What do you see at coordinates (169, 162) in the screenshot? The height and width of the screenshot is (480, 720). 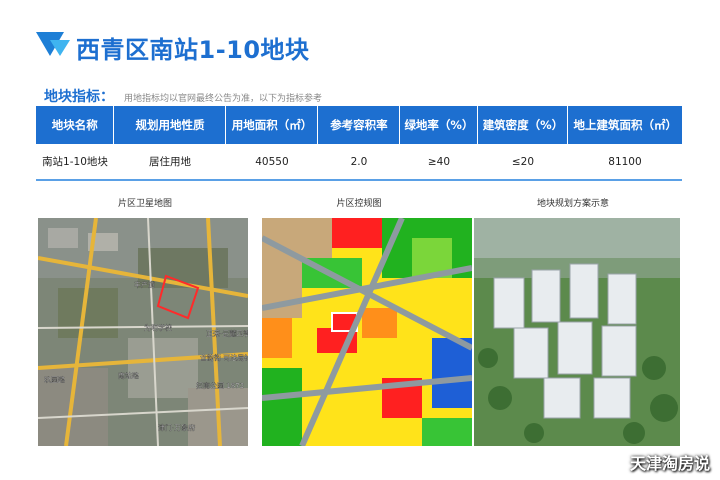 I see `cell-use: 居住用地` at bounding box center [169, 162].